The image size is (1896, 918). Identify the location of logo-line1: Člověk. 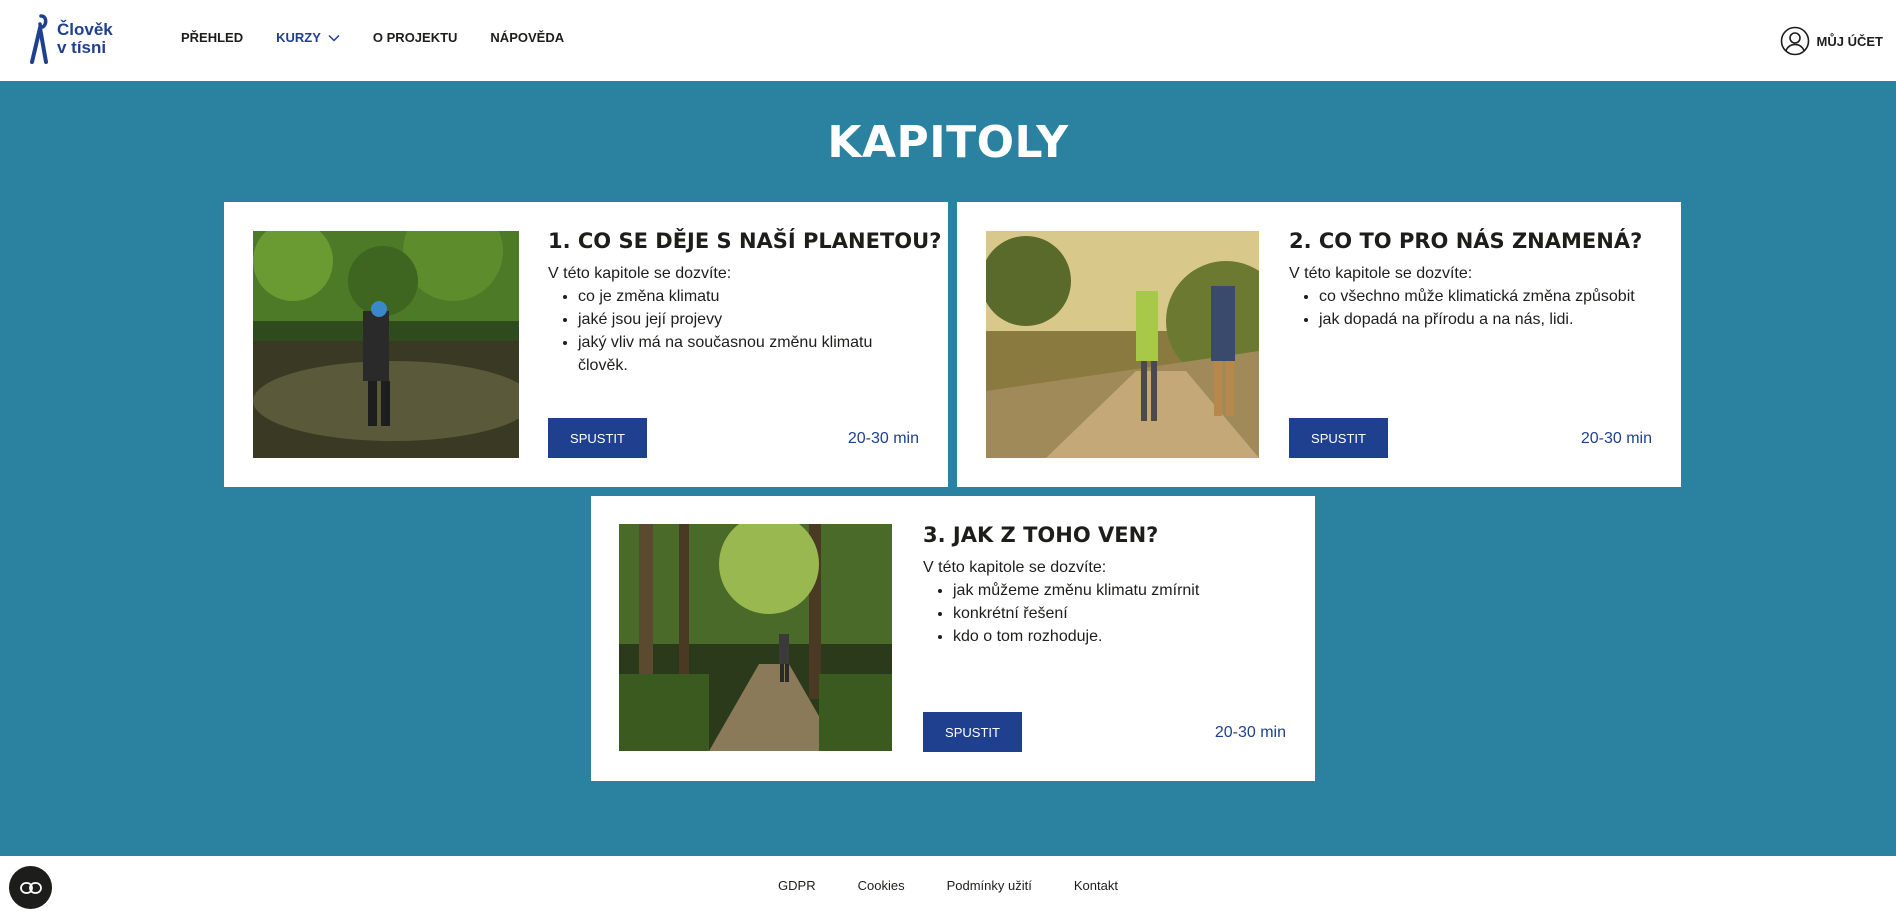
(85, 29).